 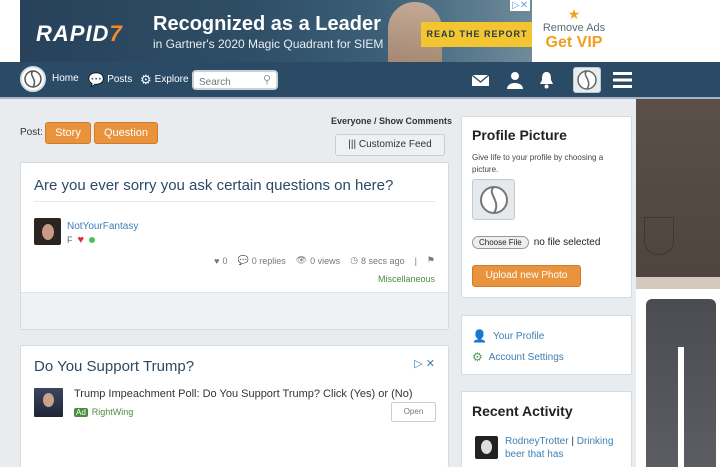 I want to click on question-card-footer, so click(x=234, y=310).